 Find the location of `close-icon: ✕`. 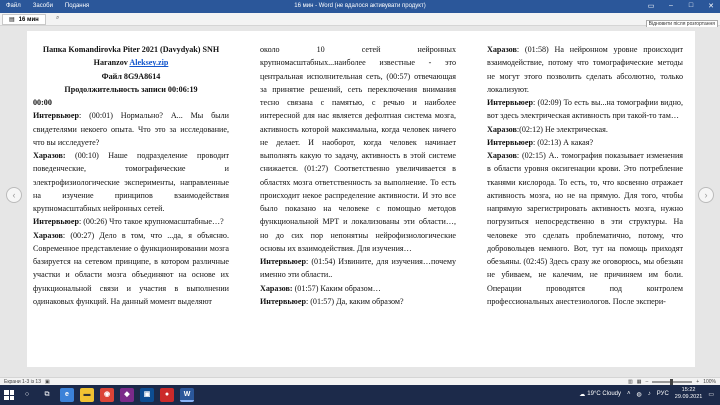

close-icon: ✕ is located at coordinates (711, 6).